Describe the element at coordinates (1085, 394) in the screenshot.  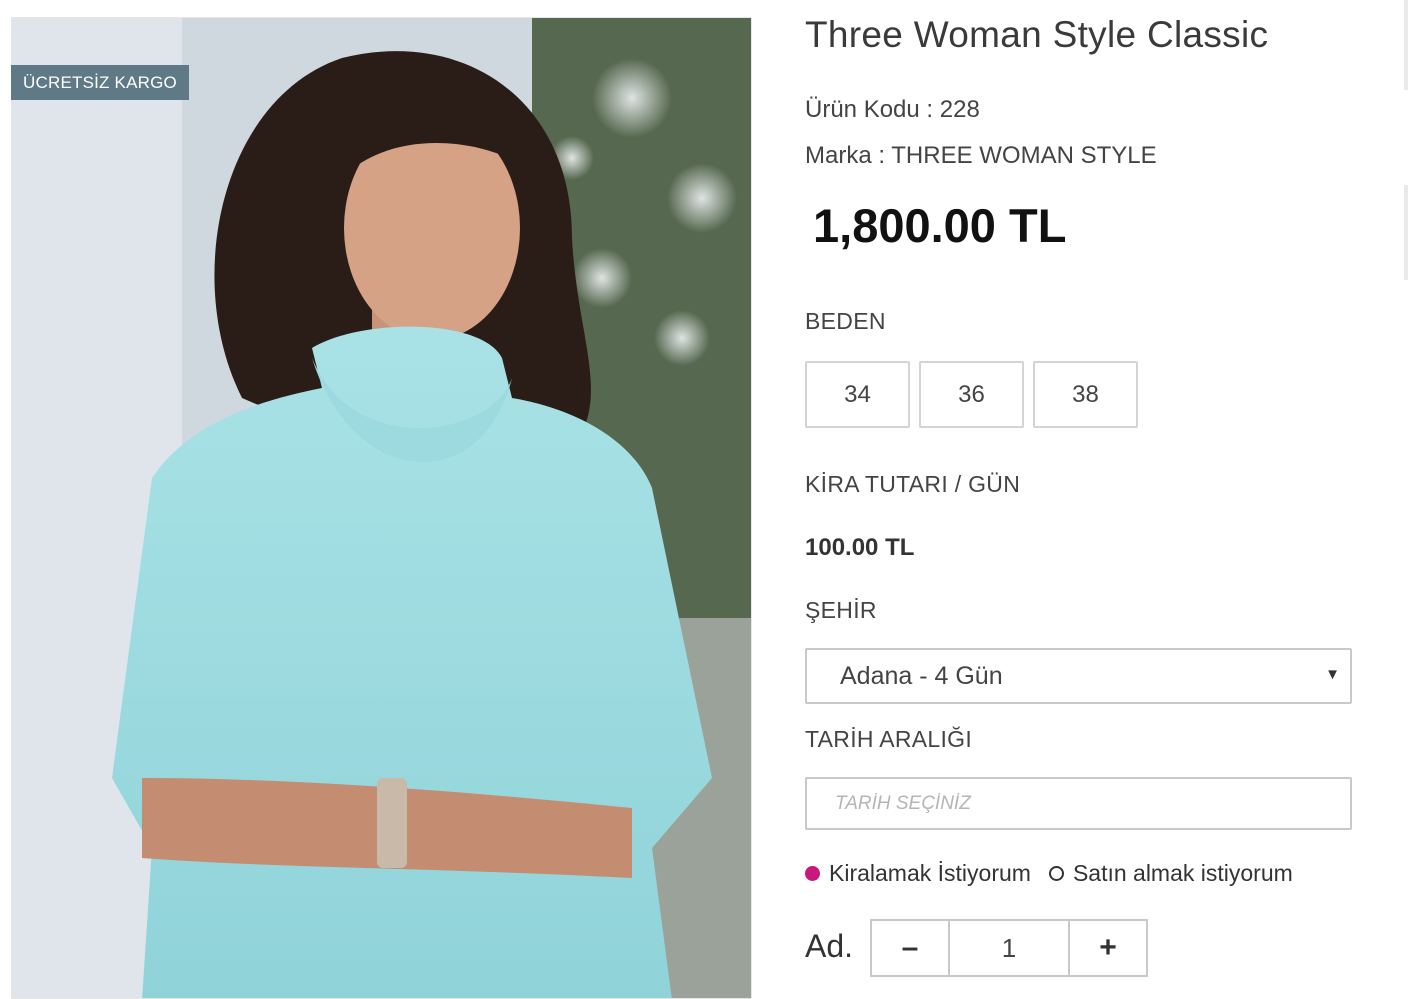
I see `size-option-38: 38` at that location.